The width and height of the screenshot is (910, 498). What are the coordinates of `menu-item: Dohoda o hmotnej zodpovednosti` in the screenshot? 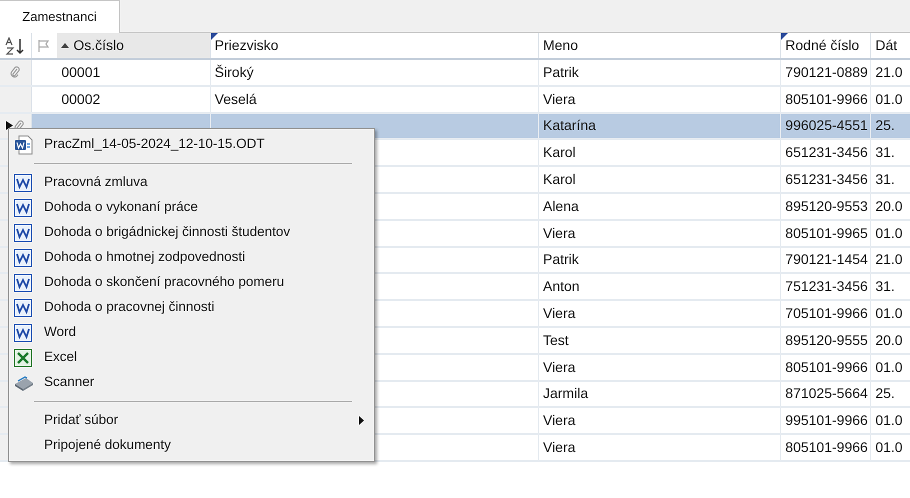 It's located at (191, 257).